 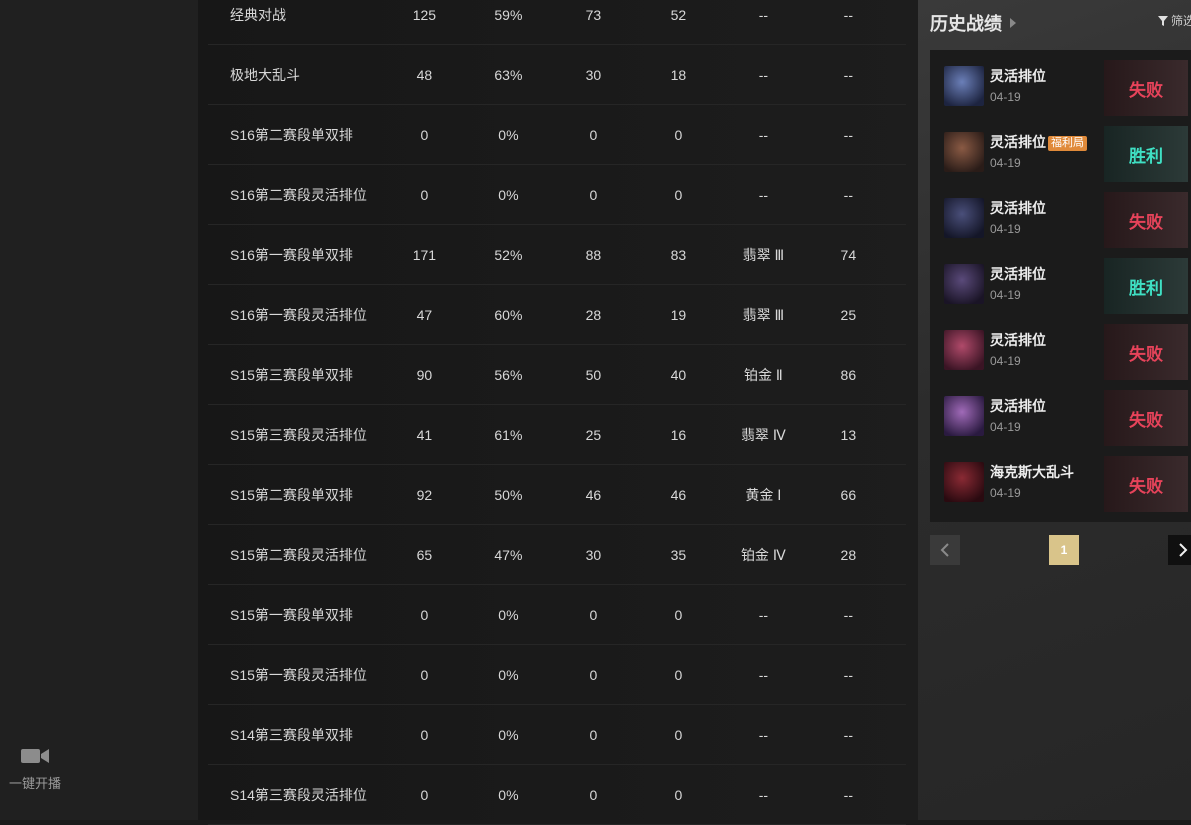 I want to click on history-header: 历史战绩, so click(x=973, y=23).